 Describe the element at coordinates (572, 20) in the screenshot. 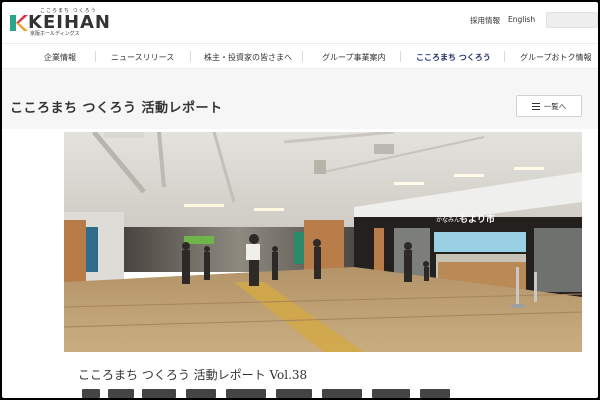

I see `search-input` at that location.